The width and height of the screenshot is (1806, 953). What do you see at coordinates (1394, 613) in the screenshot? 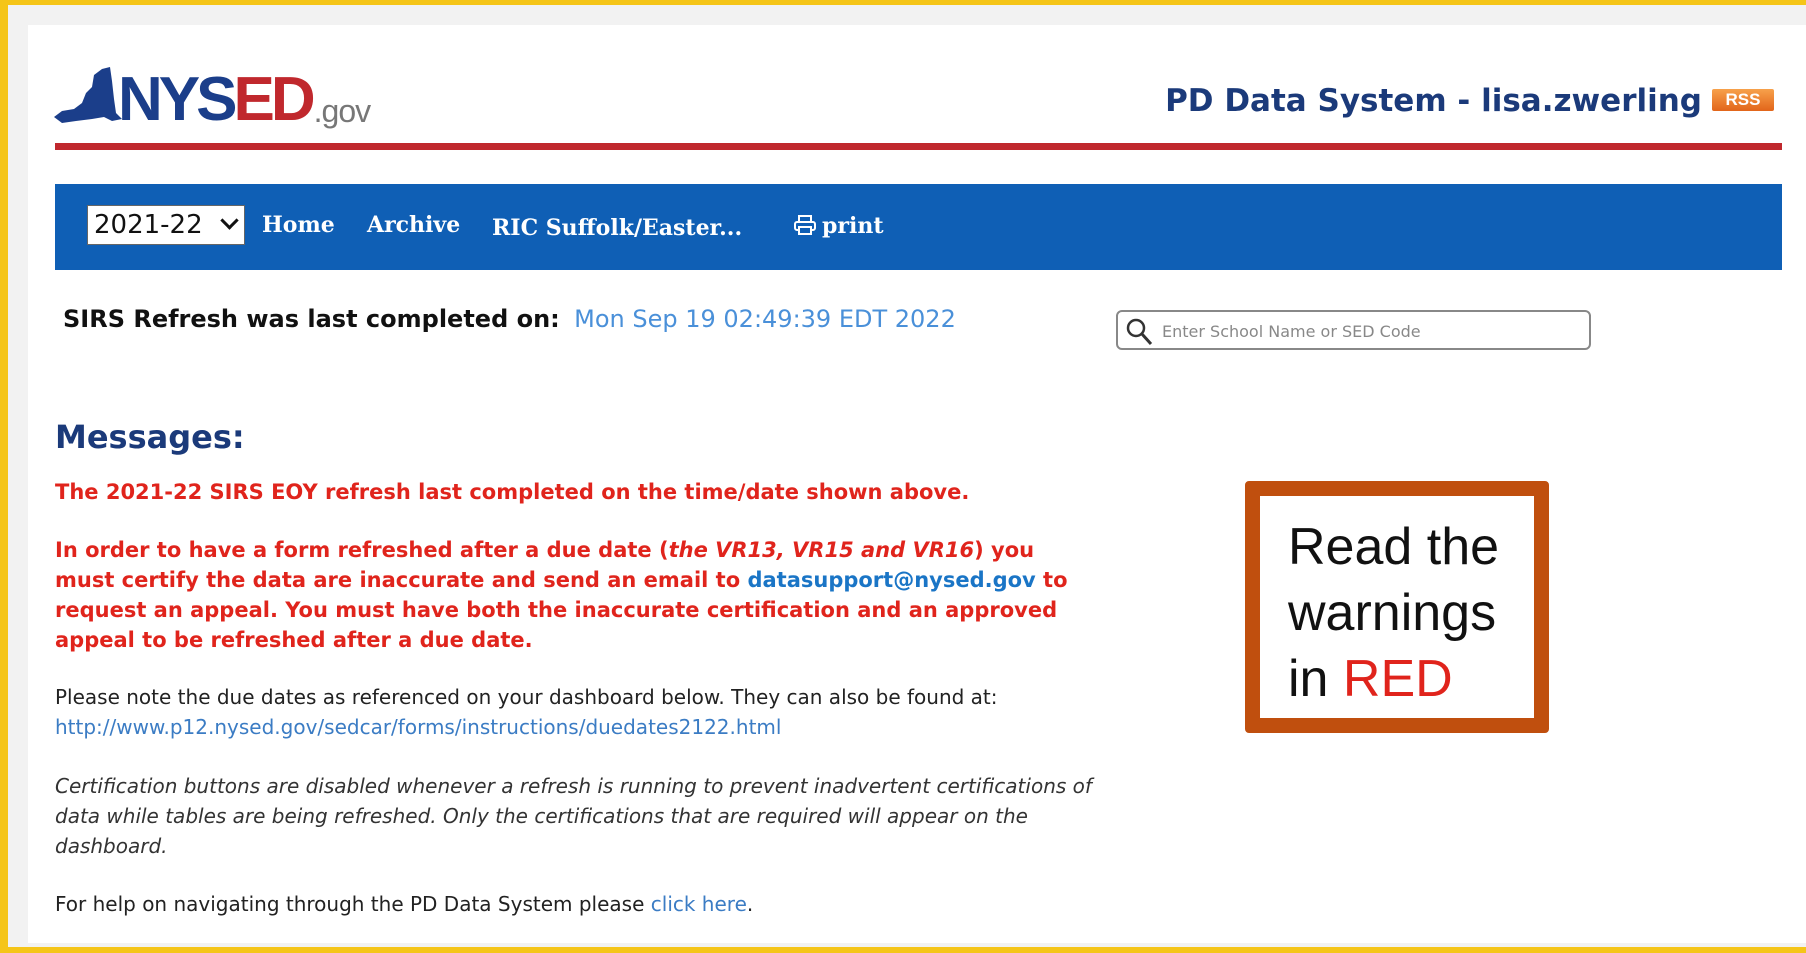
I see `callout-text: Read the warnings in RED` at bounding box center [1394, 613].